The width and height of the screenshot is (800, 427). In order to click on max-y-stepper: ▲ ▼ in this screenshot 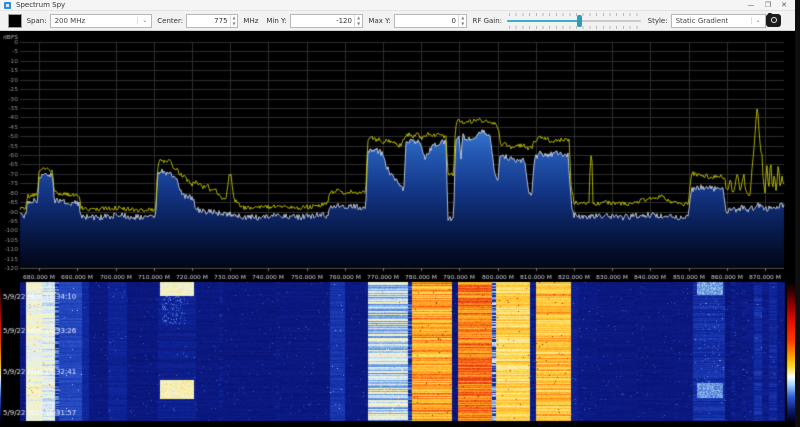, I will do `click(430, 20)`.